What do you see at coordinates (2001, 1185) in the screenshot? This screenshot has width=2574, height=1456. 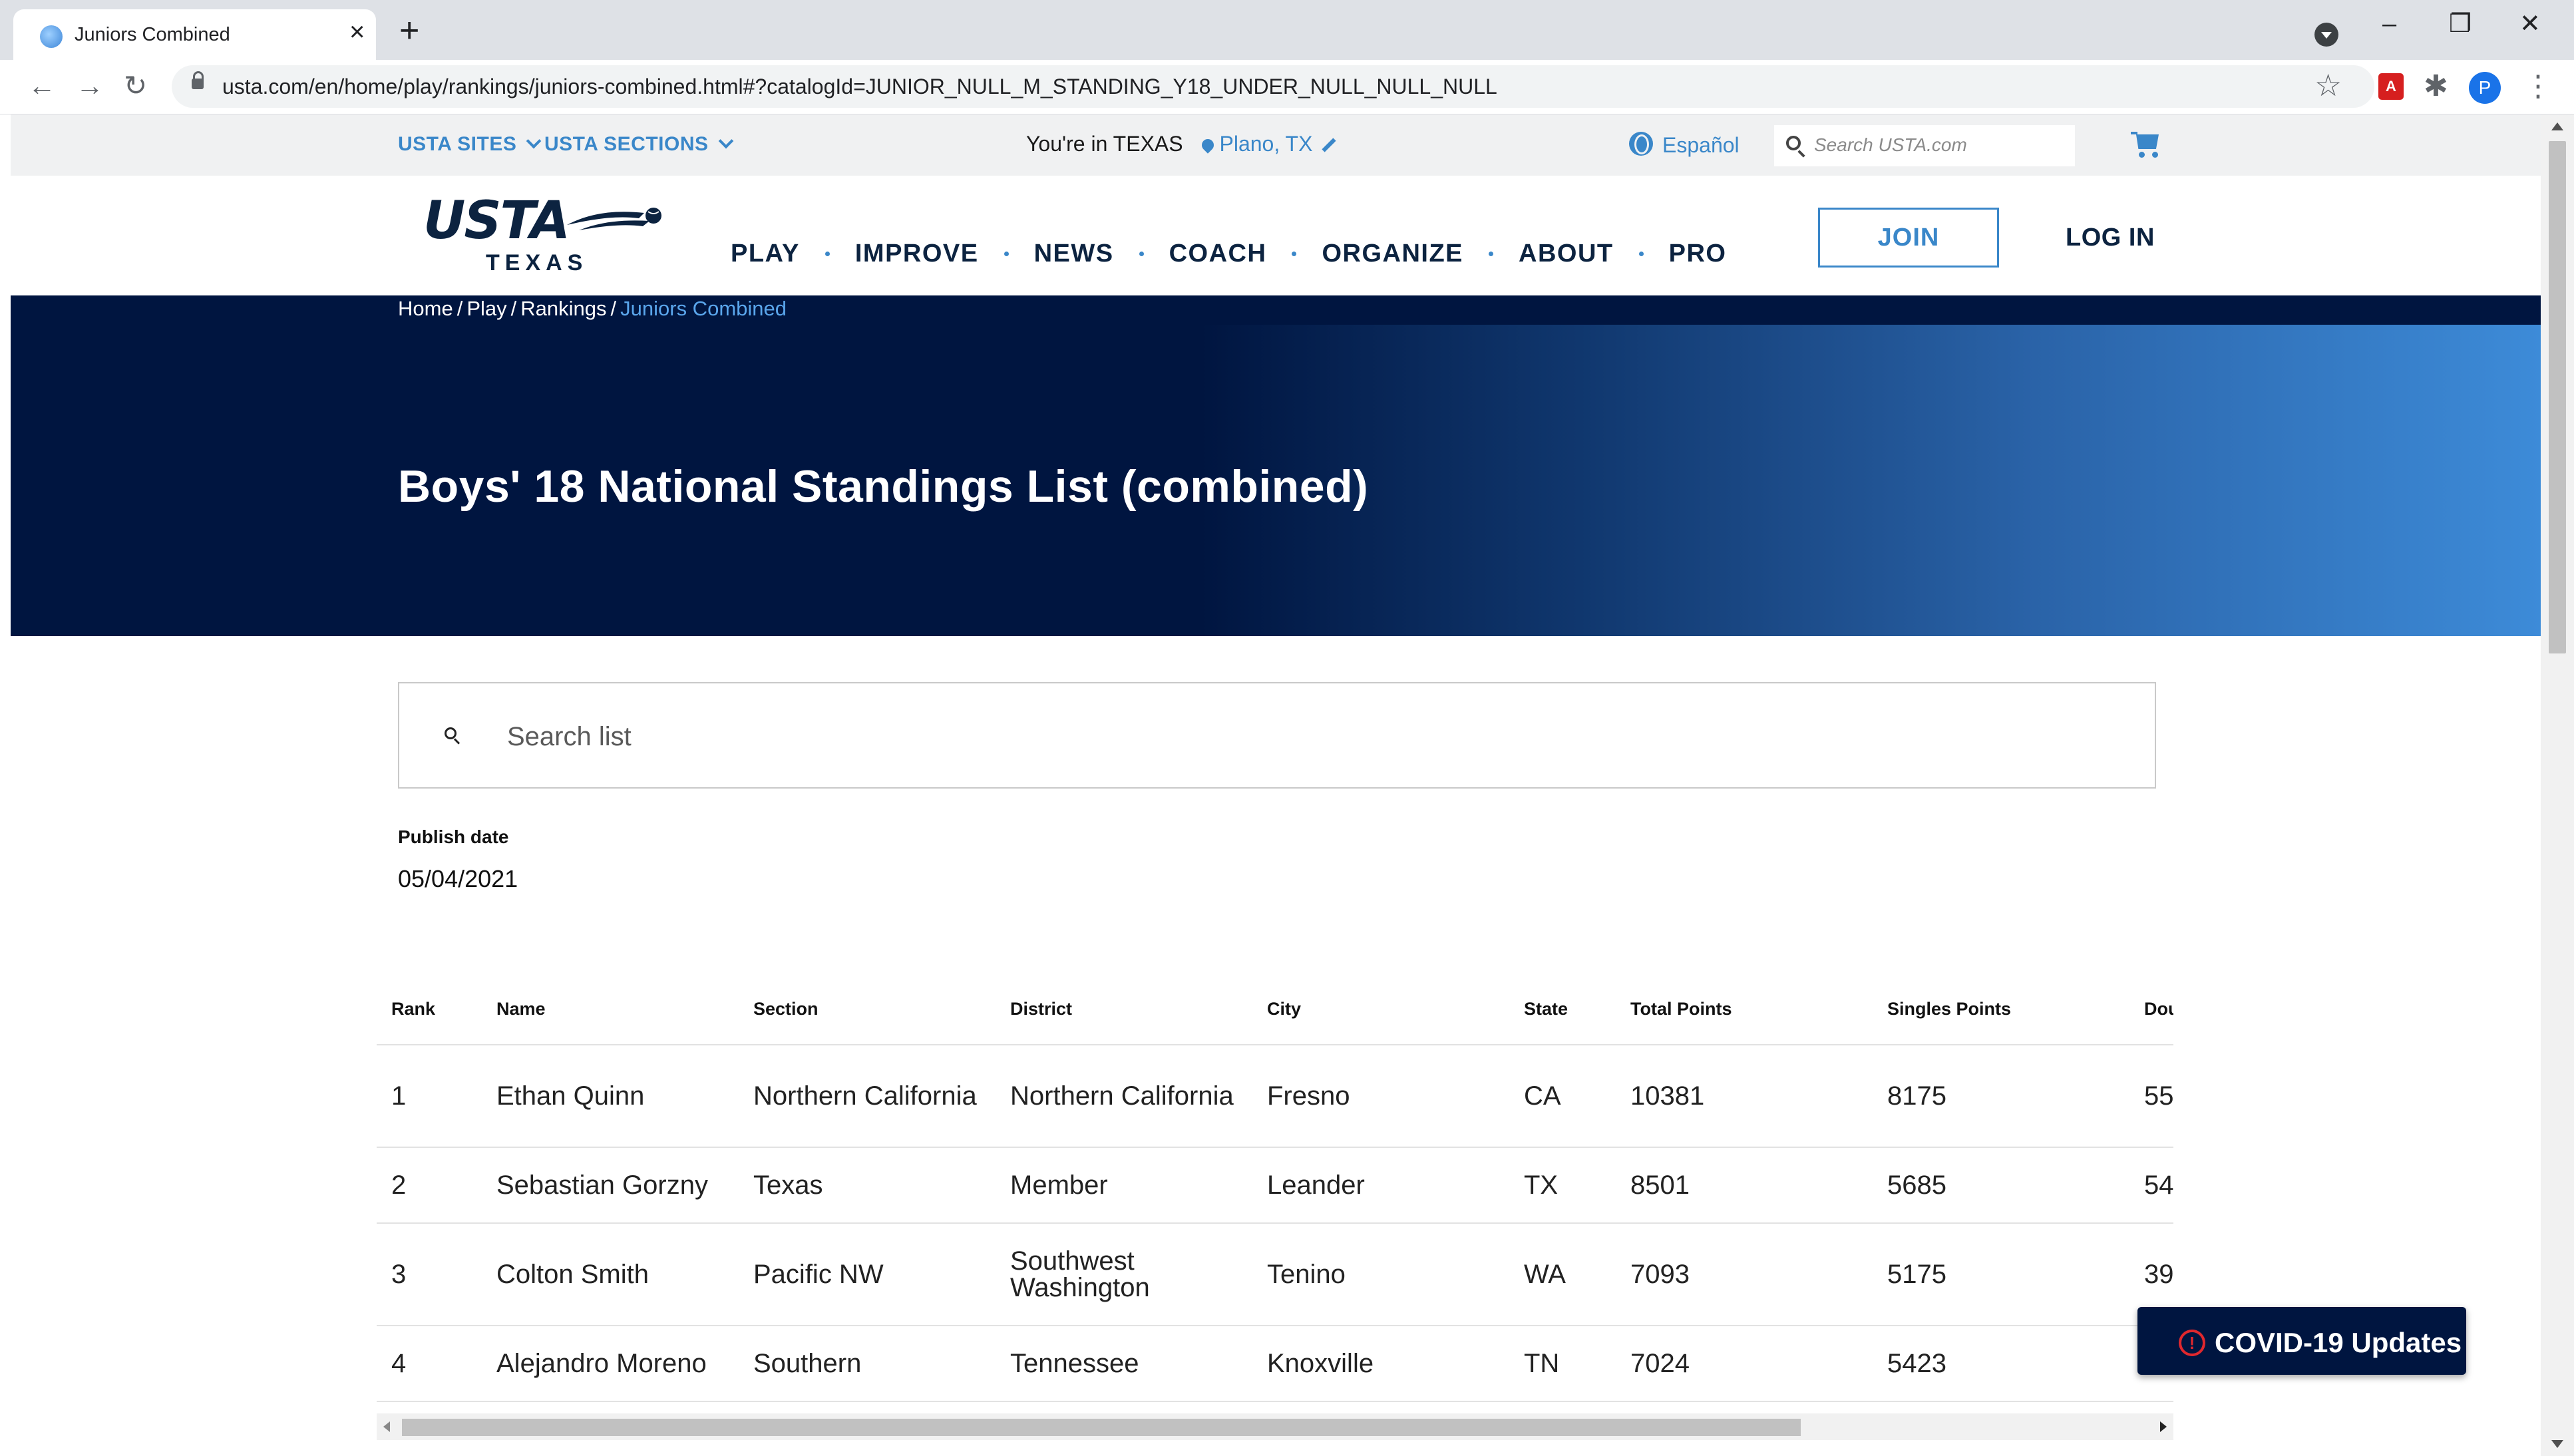 I see `cell-singles-points: 5685` at bounding box center [2001, 1185].